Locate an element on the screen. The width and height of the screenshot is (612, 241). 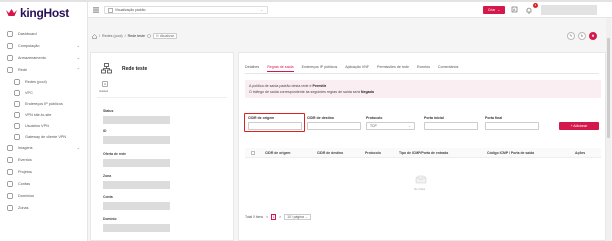
sidebar-item: Zonas is located at coordinates (44, 208).